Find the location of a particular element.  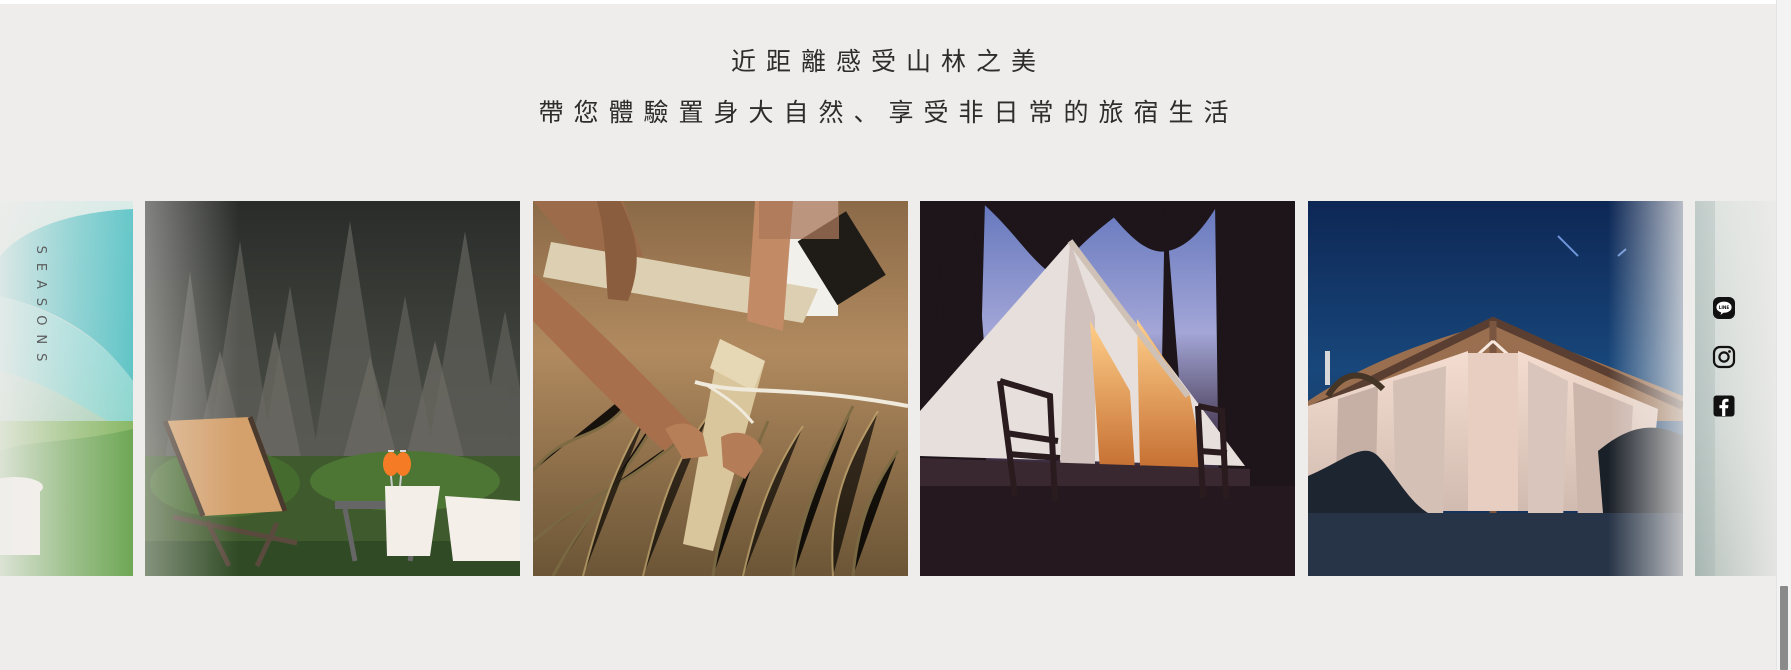

gallery-photo-teal-tent is located at coordinates (66, 388).